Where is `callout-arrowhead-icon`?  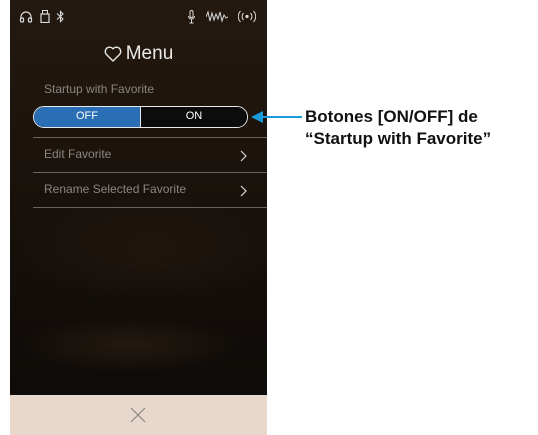 callout-arrowhead-icon is located at coordinates (257, 117).